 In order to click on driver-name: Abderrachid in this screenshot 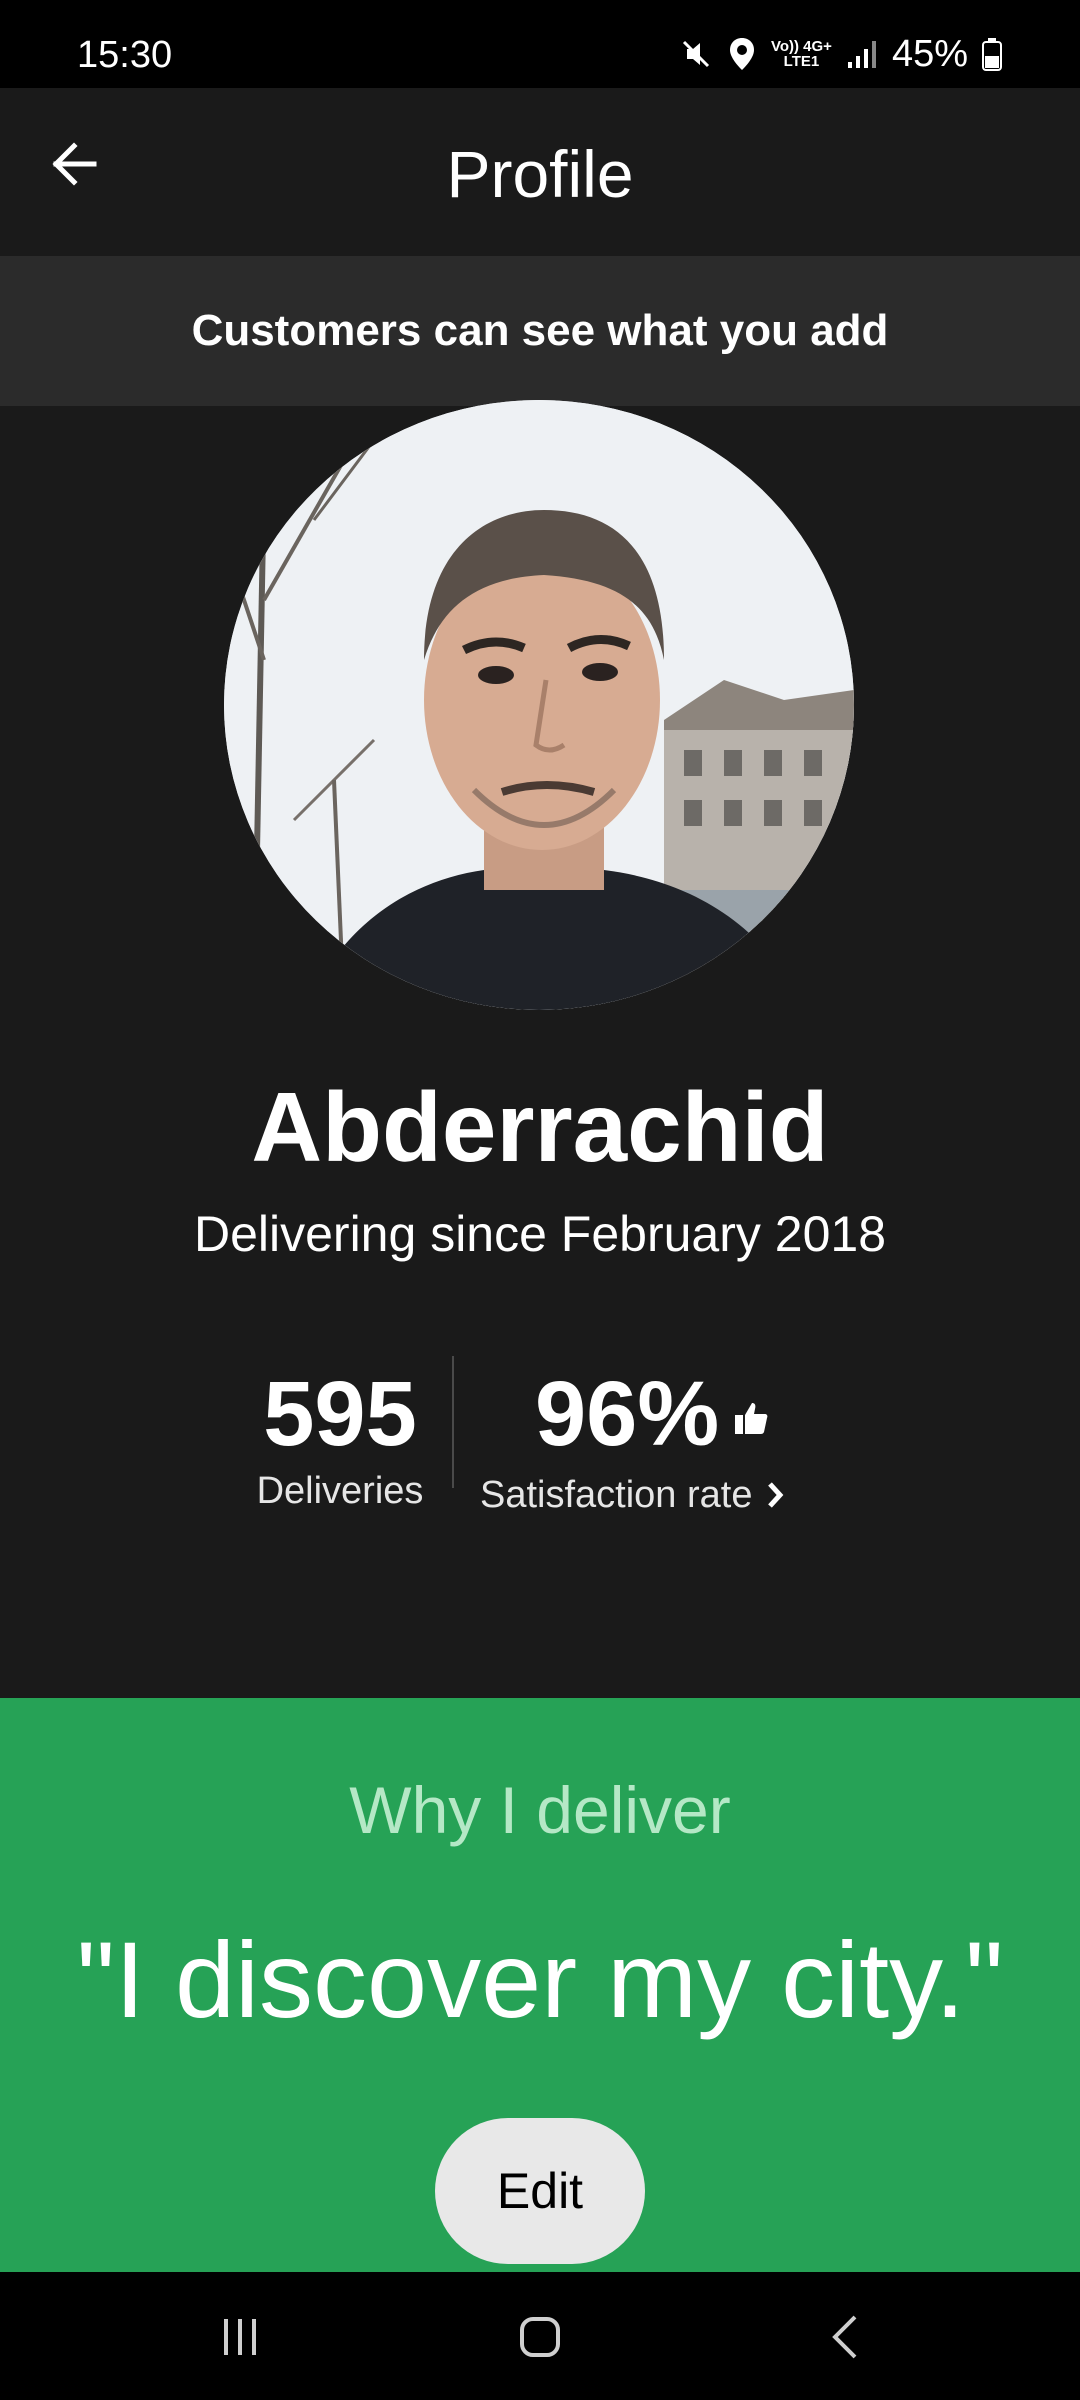, I will do `click(540, 1127)`.